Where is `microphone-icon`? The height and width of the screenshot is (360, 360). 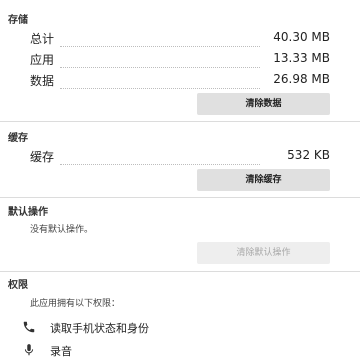 microphone-icon is located at coordinates (29, 350).